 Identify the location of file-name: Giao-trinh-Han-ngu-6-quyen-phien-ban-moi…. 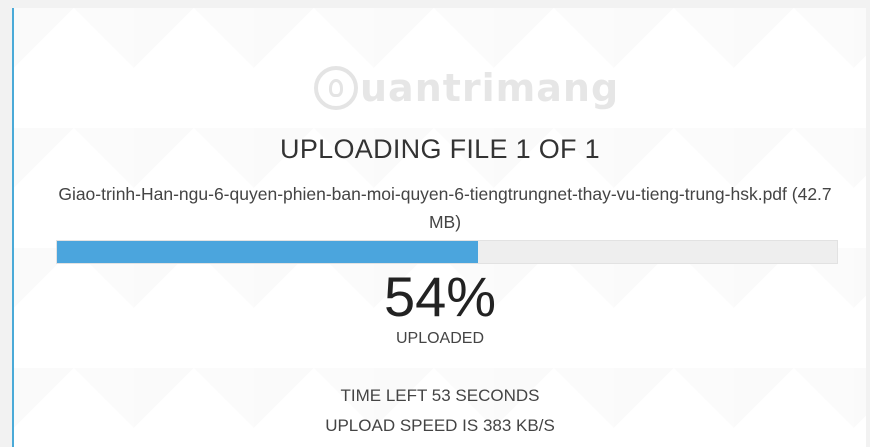
(445, 208).